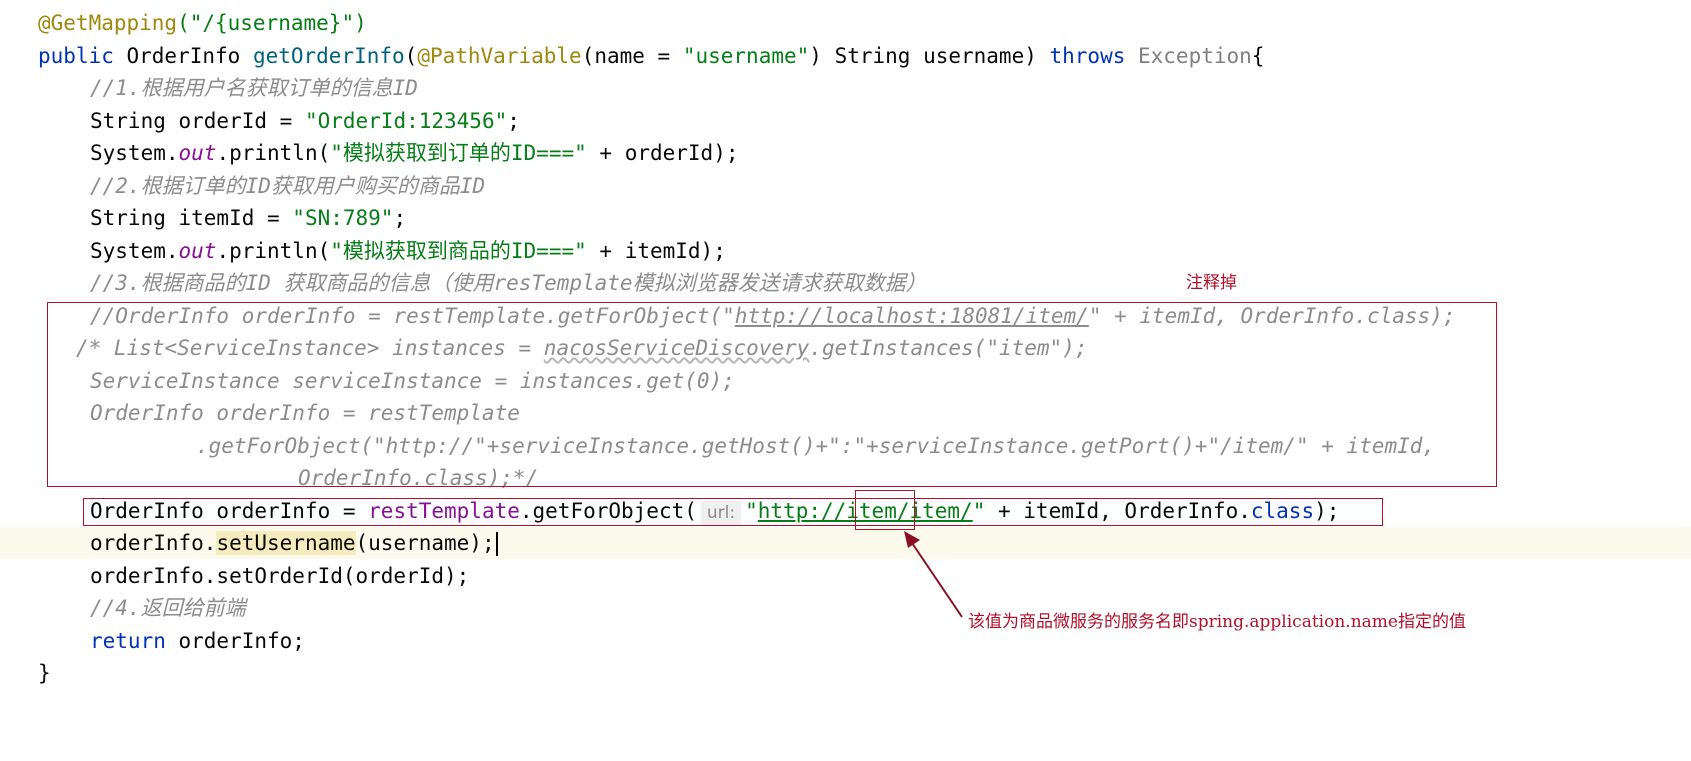 This screenshot has height=761, width=1691. I want to click on arrow-line, so click(936, 578).